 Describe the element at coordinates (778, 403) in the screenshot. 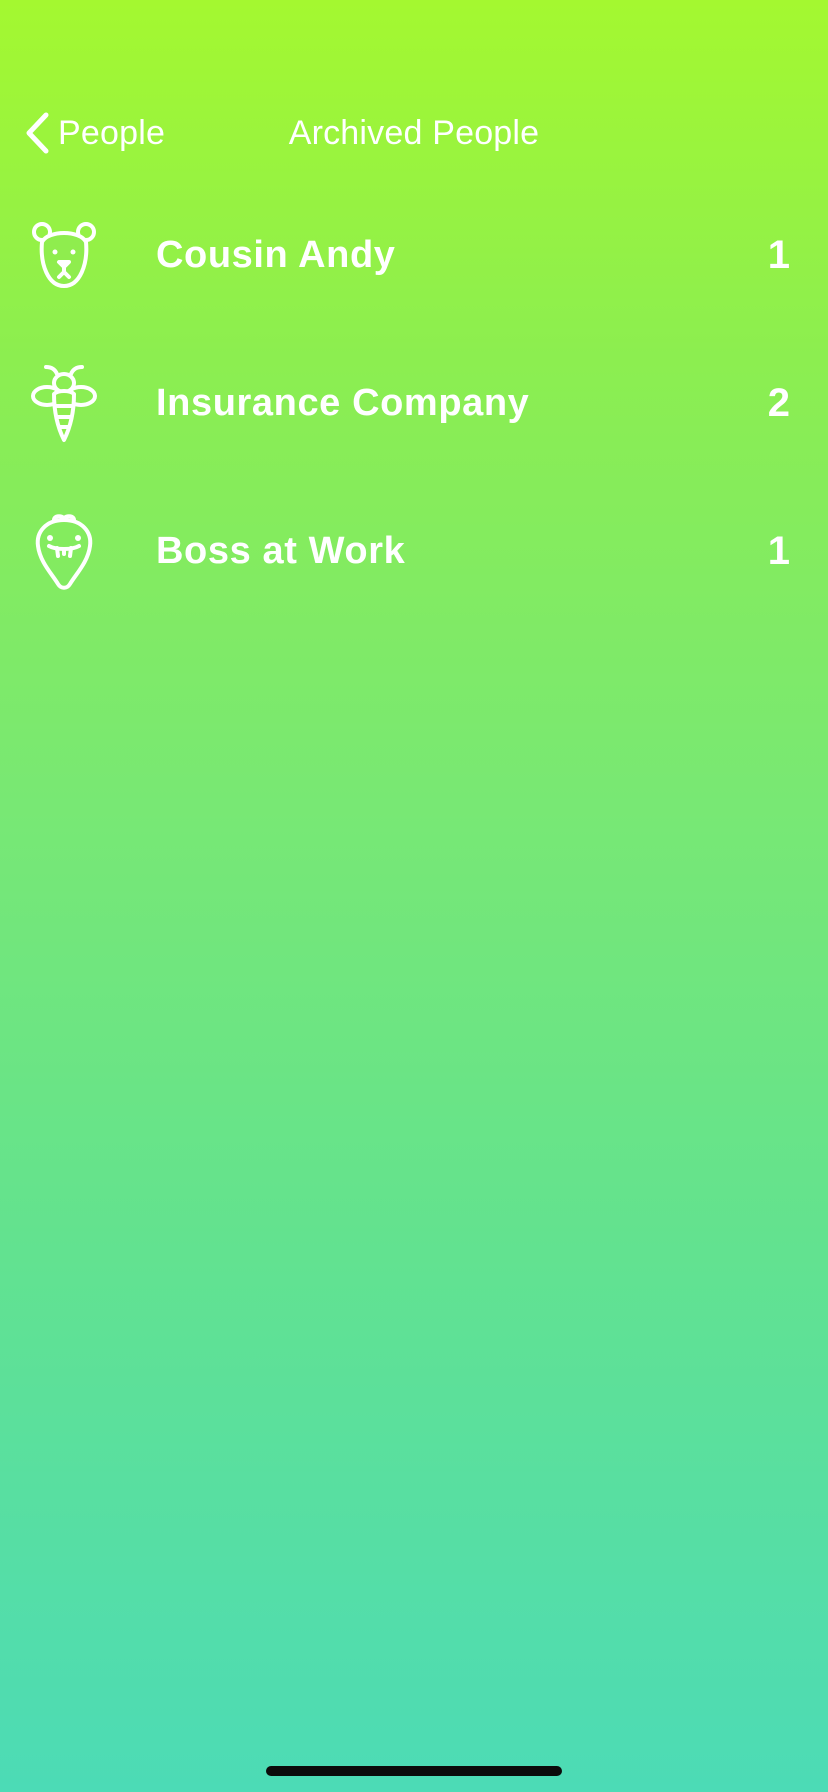

I see `person-count: 2` at that location.